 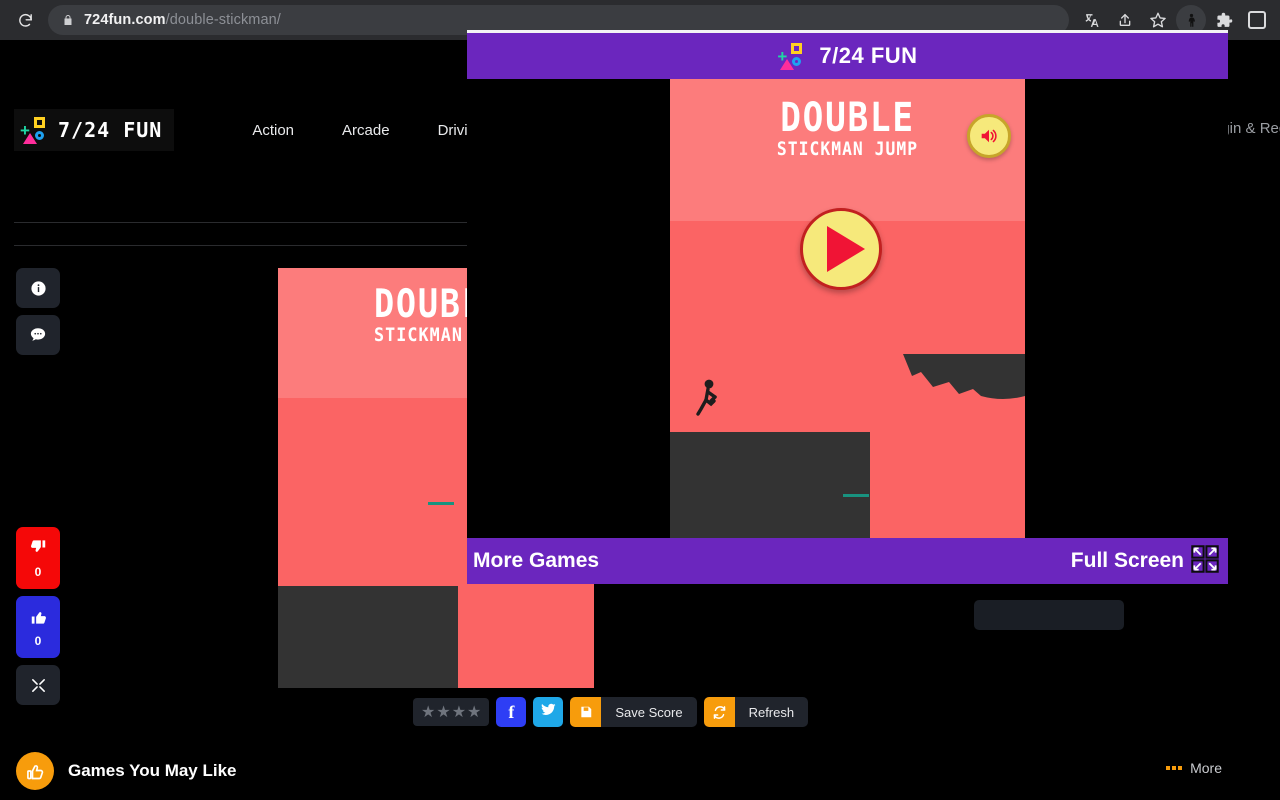 I want to click on url-path: /double-stickman/, so click(x=223, y=20).